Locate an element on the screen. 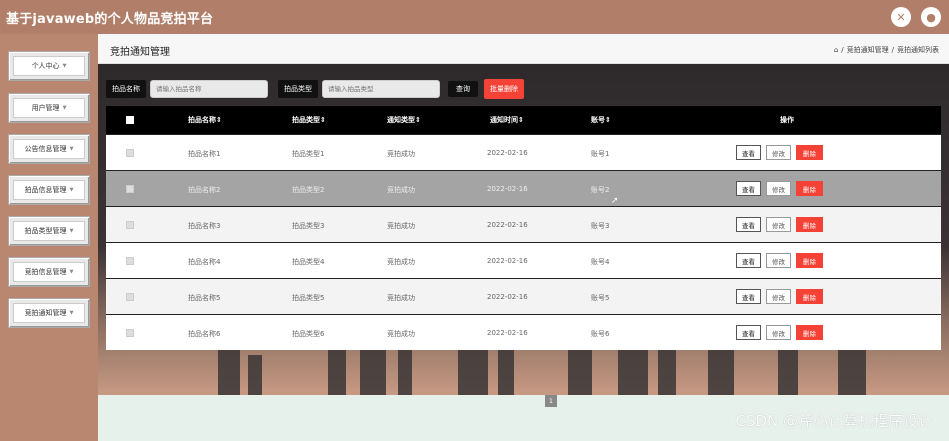 Image resolution: width=949 pixels, height=441 pixels. cell-item-type: 拍品类型6 is located at coordinates (308, 334).